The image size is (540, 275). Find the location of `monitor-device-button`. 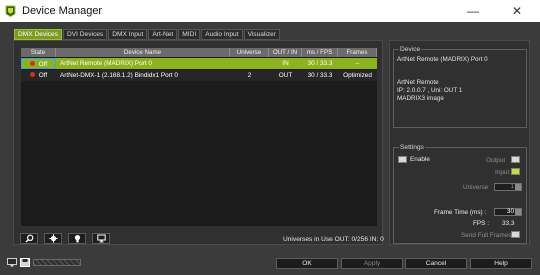

monitor-device-button is located at coordinates (101, 238).